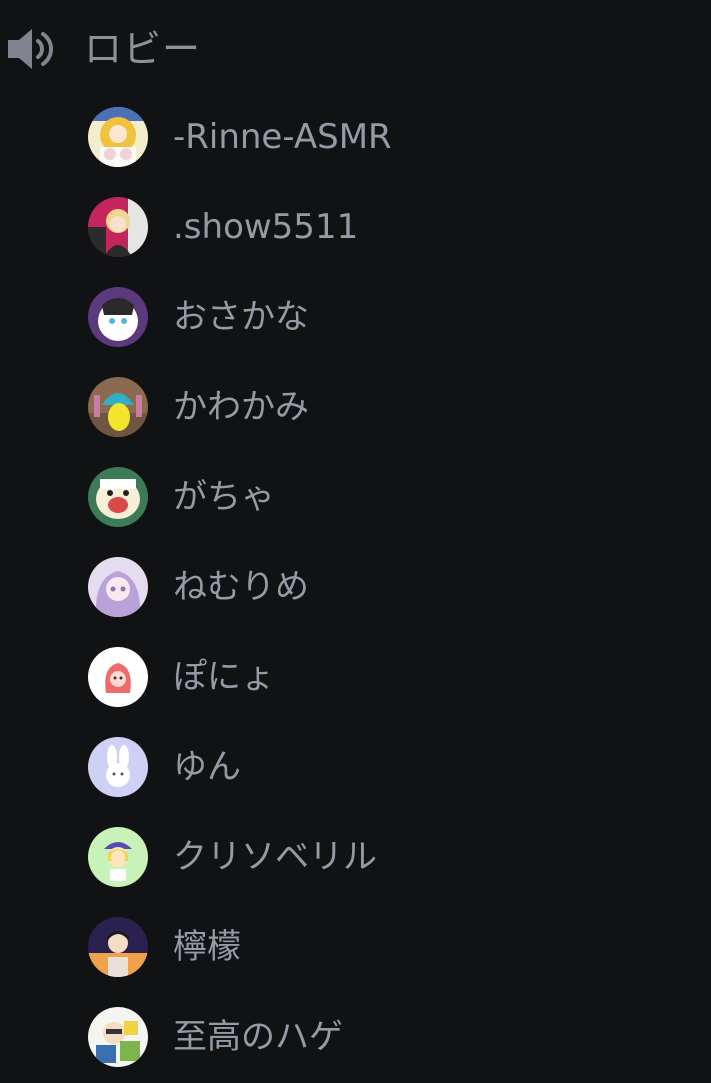 The height and width of the screenshot is (1083, 711). I want to click on username: ぽにょ, so click(224, 677).